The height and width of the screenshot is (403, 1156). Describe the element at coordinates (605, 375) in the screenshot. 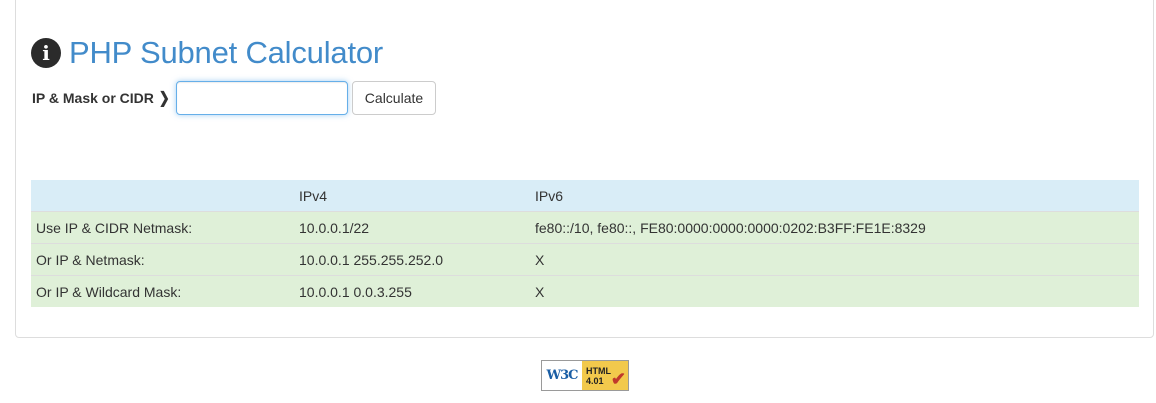

I see `html-version-label: HTML 4.01 ✔` at that location.